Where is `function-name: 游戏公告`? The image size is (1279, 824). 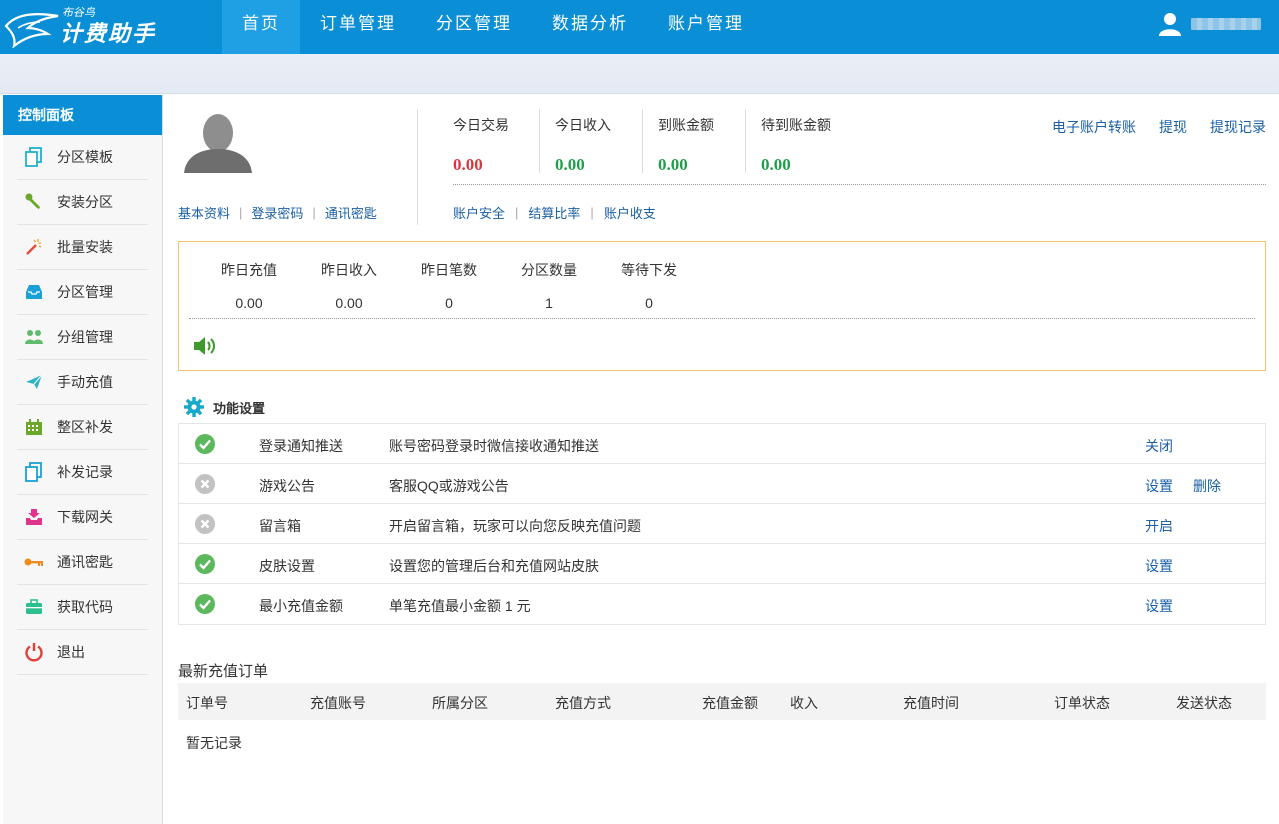 function-name: 游戏公告 is located at coordinates (287, 486).